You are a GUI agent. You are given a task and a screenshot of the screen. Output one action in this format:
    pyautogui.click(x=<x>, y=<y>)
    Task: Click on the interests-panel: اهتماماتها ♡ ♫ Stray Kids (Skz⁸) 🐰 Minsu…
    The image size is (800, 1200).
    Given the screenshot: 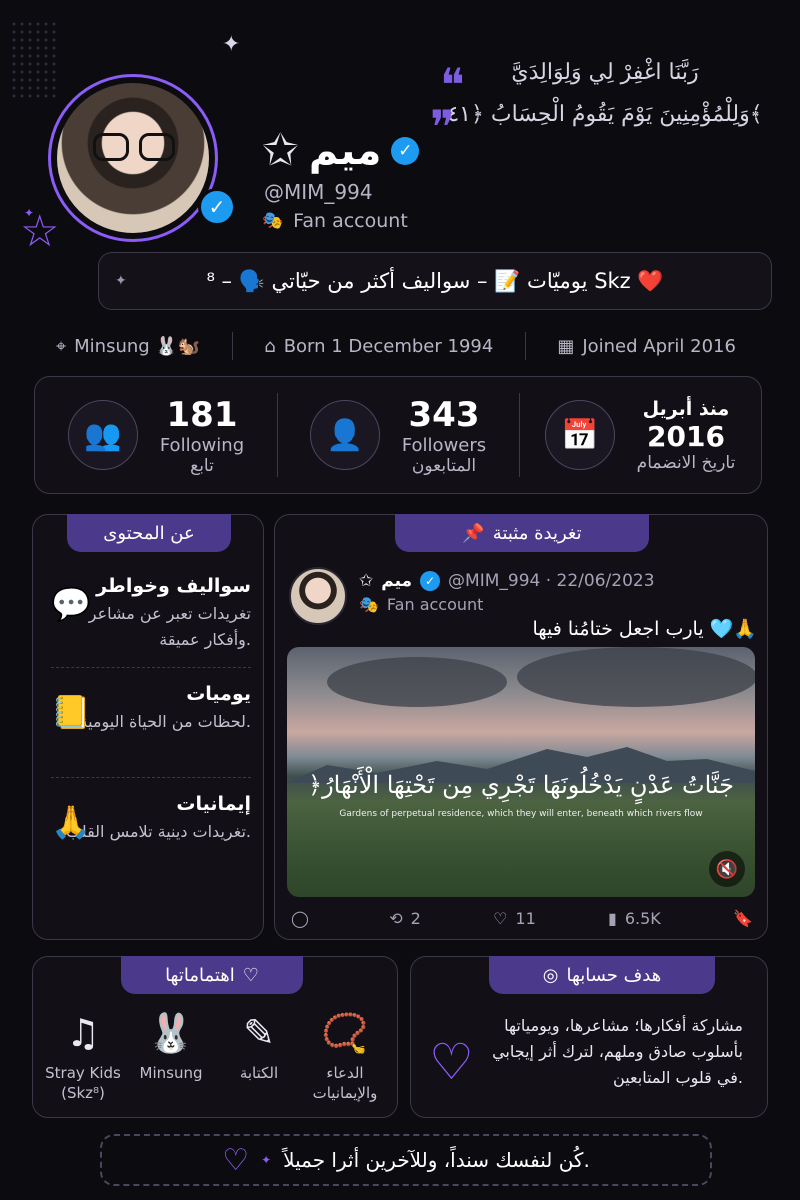 What is the action you would take?
    pyautogui.click(x=215, y=1037)
    